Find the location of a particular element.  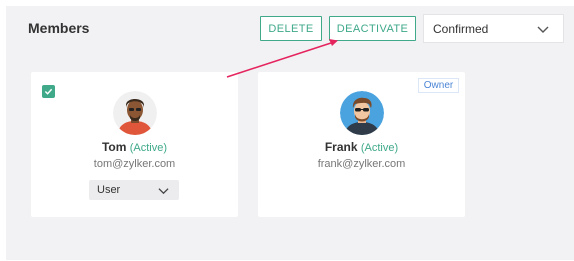

member-name-line: Frank (Active) is located at coordinates (361, 147).